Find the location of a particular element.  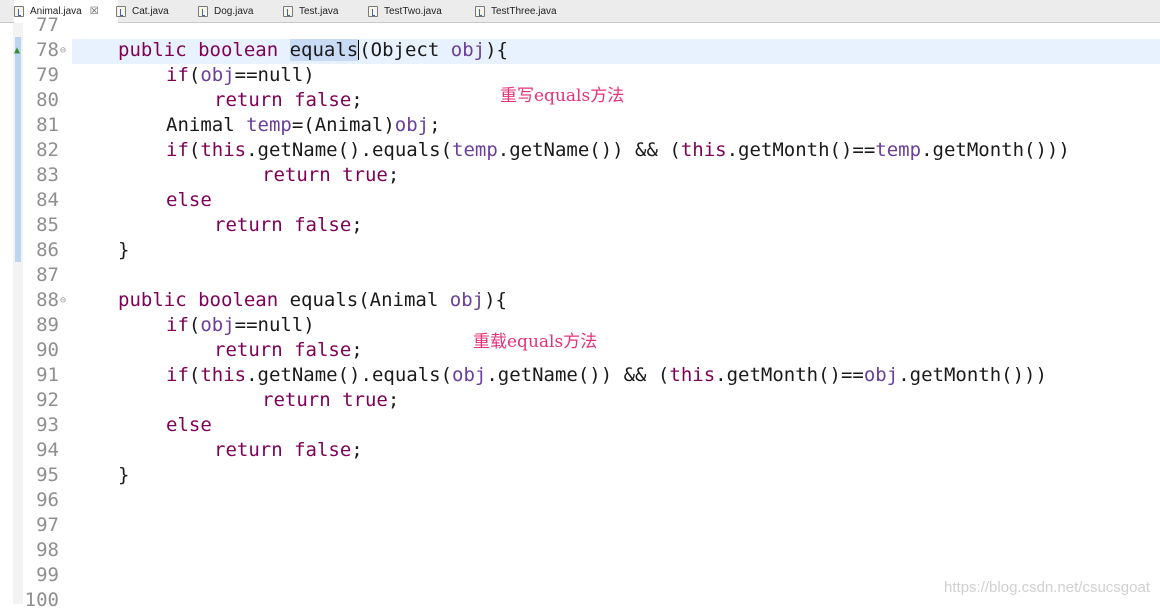

line-number: 91 is located at coordinates (47, 375).